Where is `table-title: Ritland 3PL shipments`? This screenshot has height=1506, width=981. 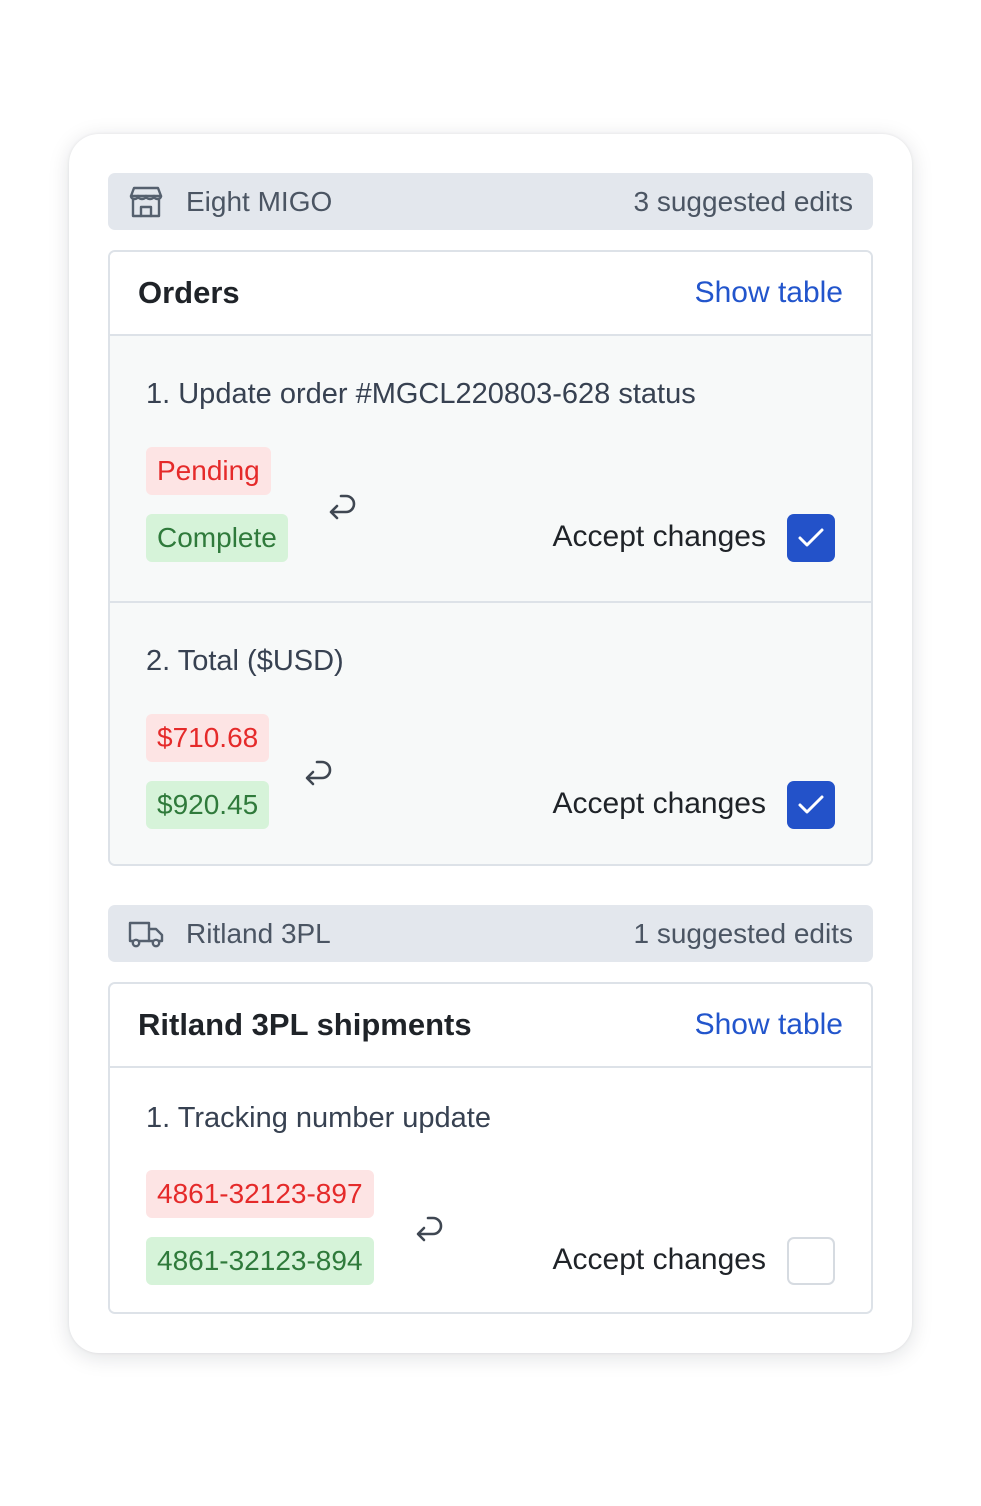 table-title: Ritland 3PL shipments is located at coordinates (305, 1024).